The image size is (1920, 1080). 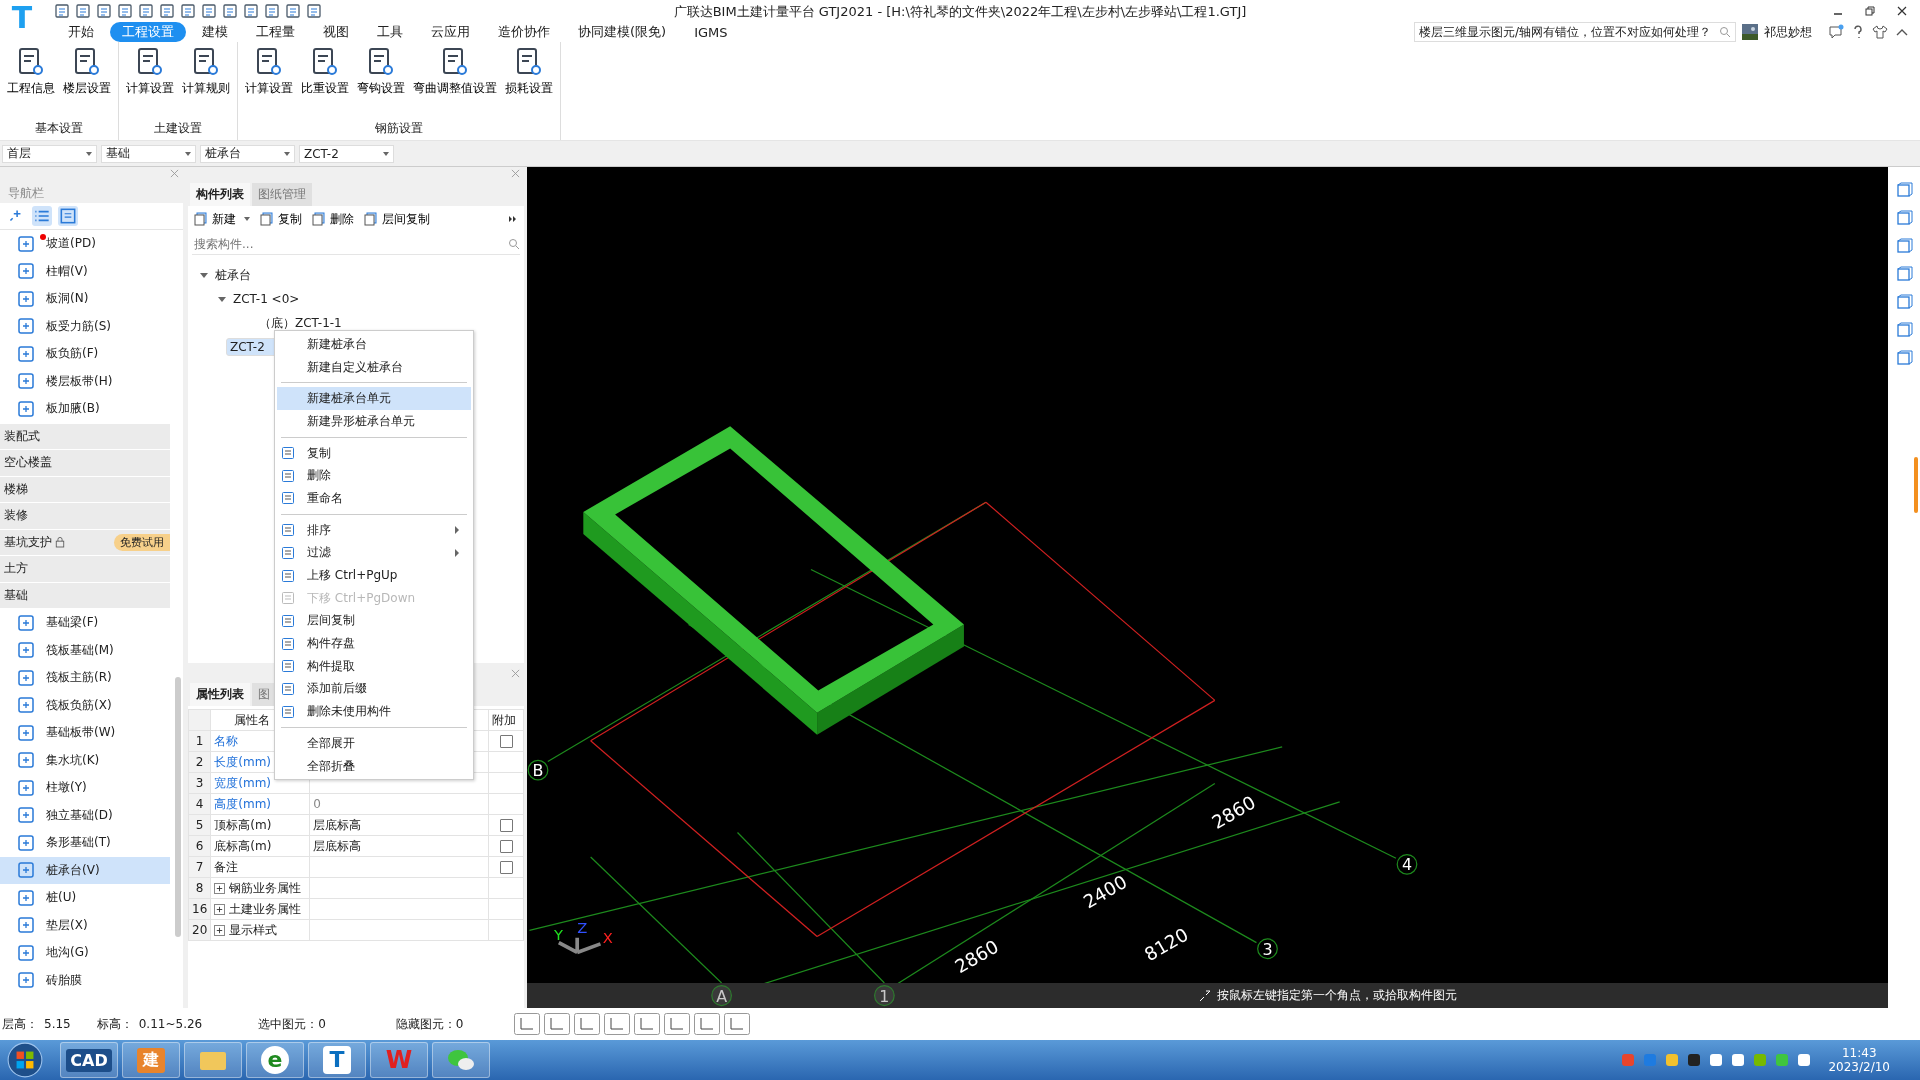 What do you see at coordinates (81, 32) in the screenshot?
I see `menu-tab: 开始` at bounding box center [81, 32].